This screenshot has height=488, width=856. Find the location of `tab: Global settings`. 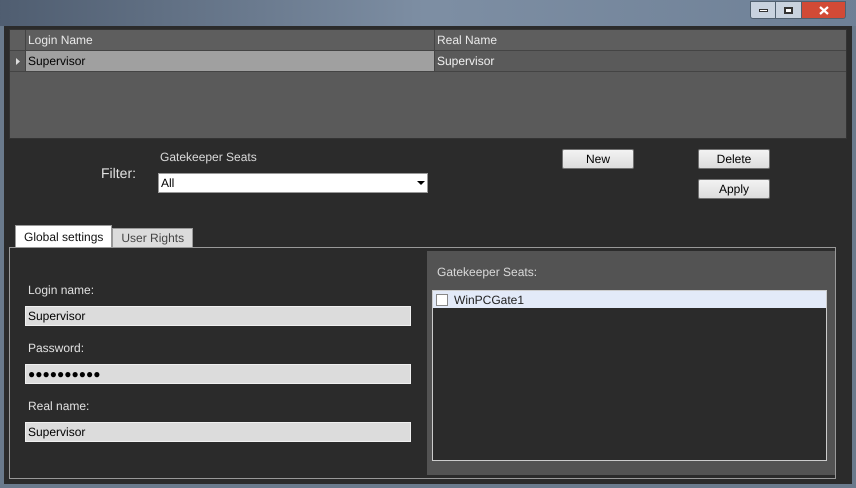

tab: Global settings is located at coordinates (63, 236).